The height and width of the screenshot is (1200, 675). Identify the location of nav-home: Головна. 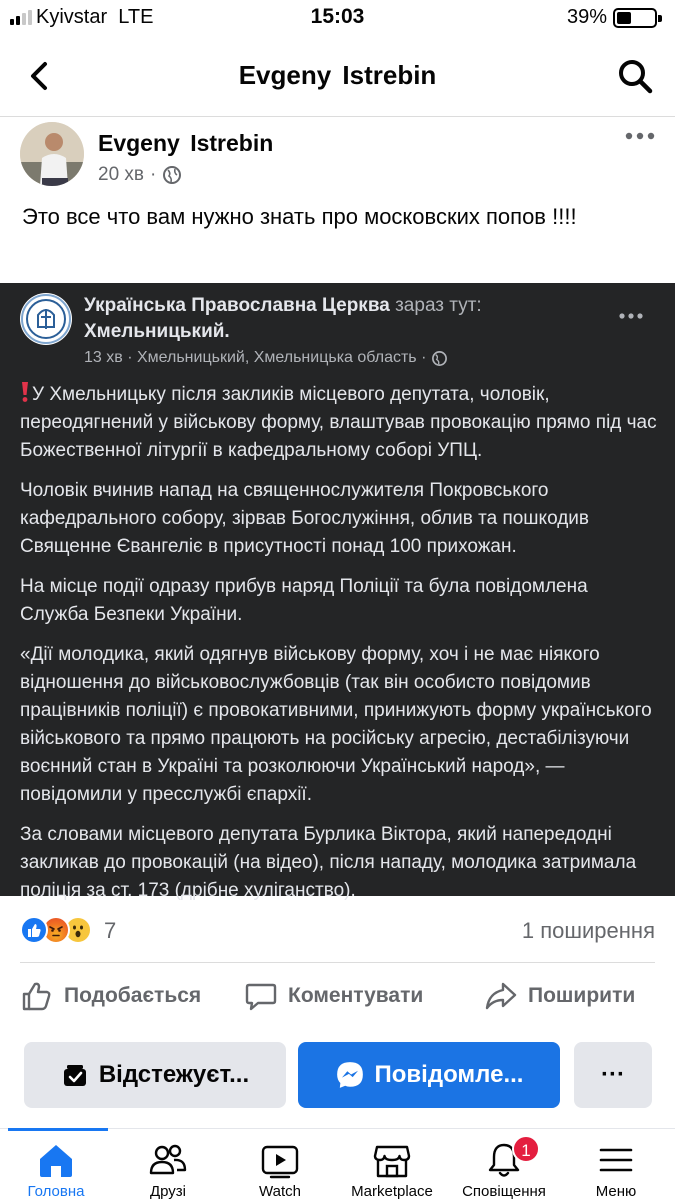
(56, 1167).